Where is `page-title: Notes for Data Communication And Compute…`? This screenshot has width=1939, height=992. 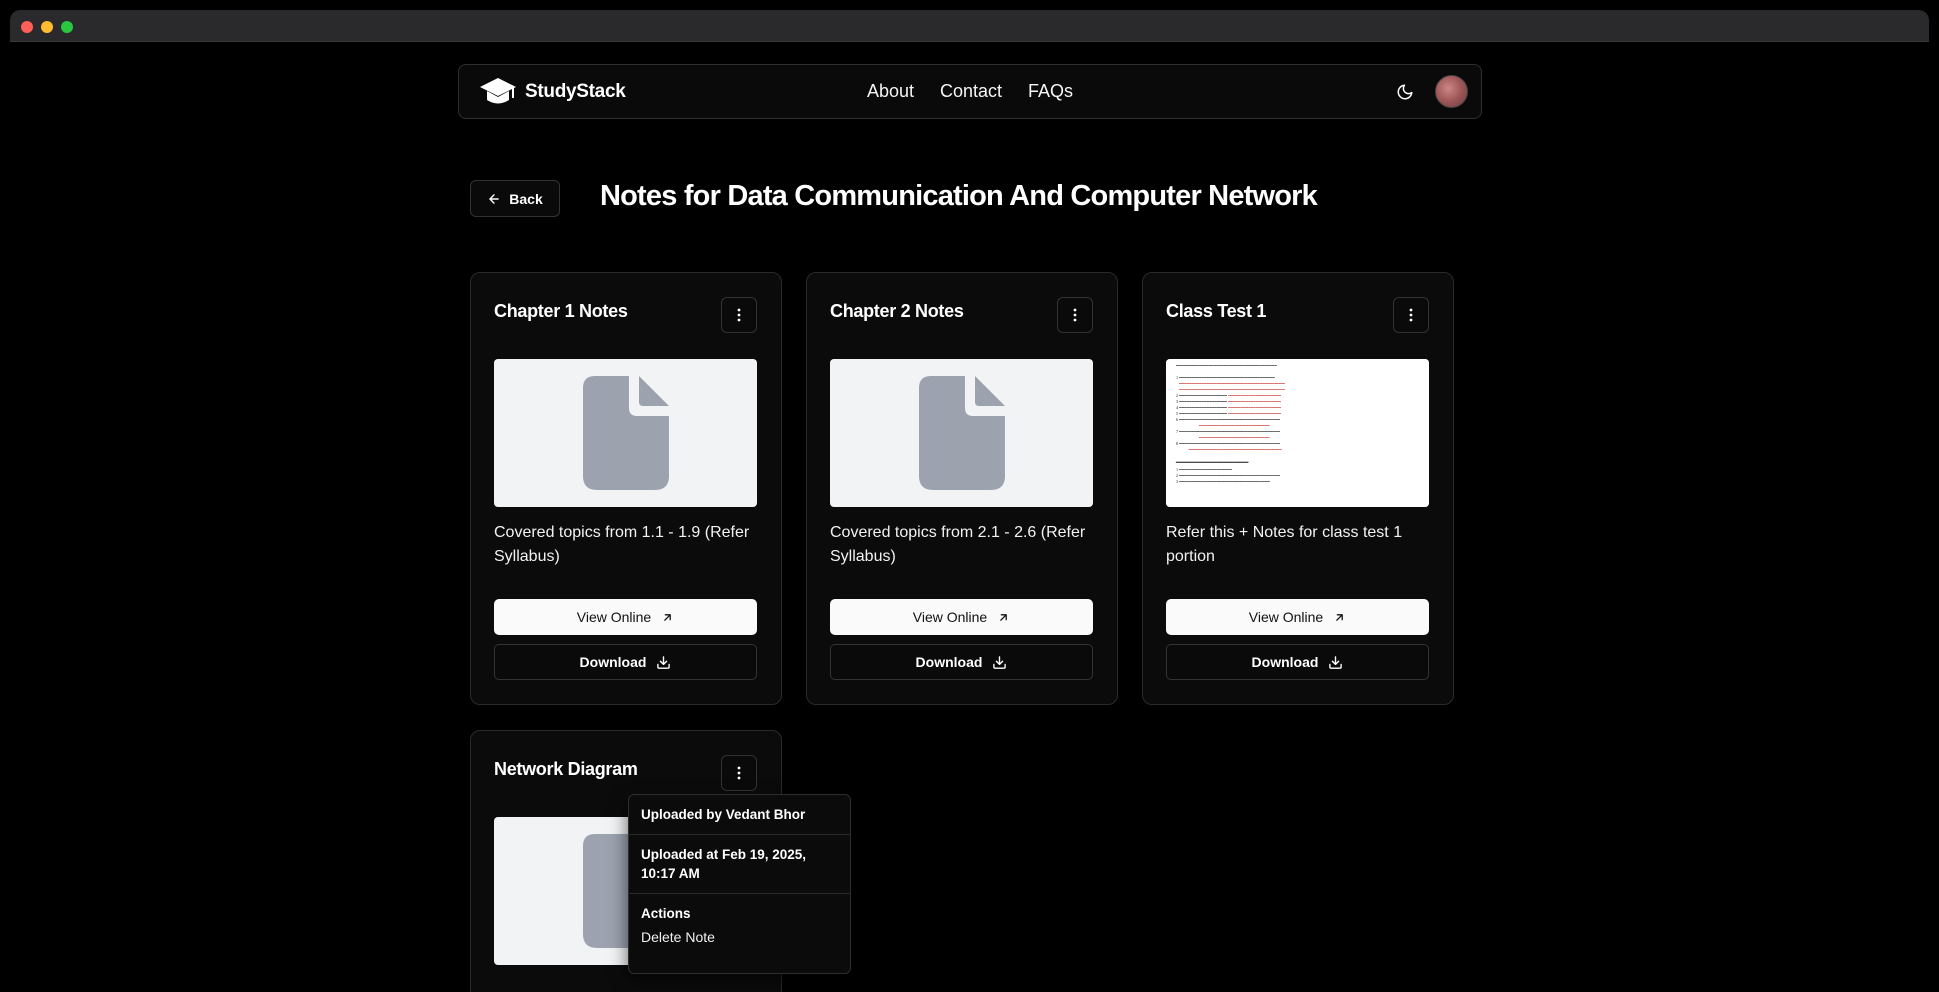
page-title: Notes for Data Communication And Compute… is located at coordinates (959, 196).